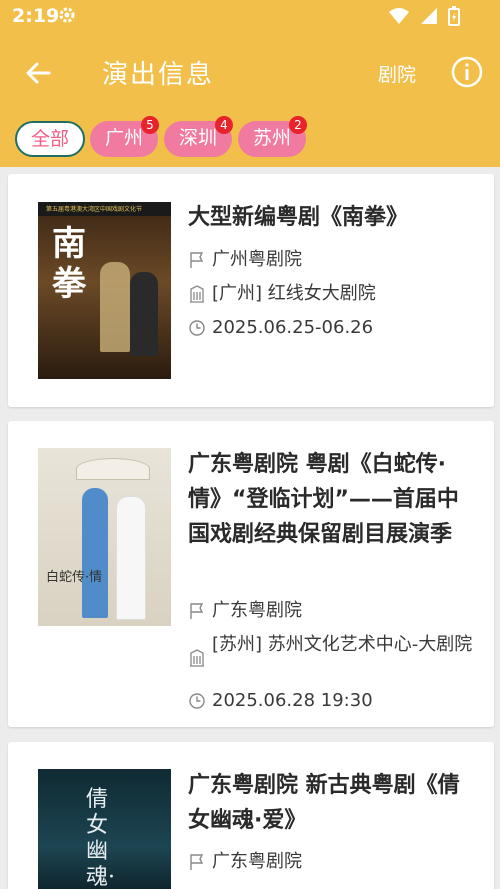 This screenshot has height=889, width=500. Describe the element at coordinates (257, 259) in the screenshot. I see `troupe-name: 广州粤剧院` at that location.